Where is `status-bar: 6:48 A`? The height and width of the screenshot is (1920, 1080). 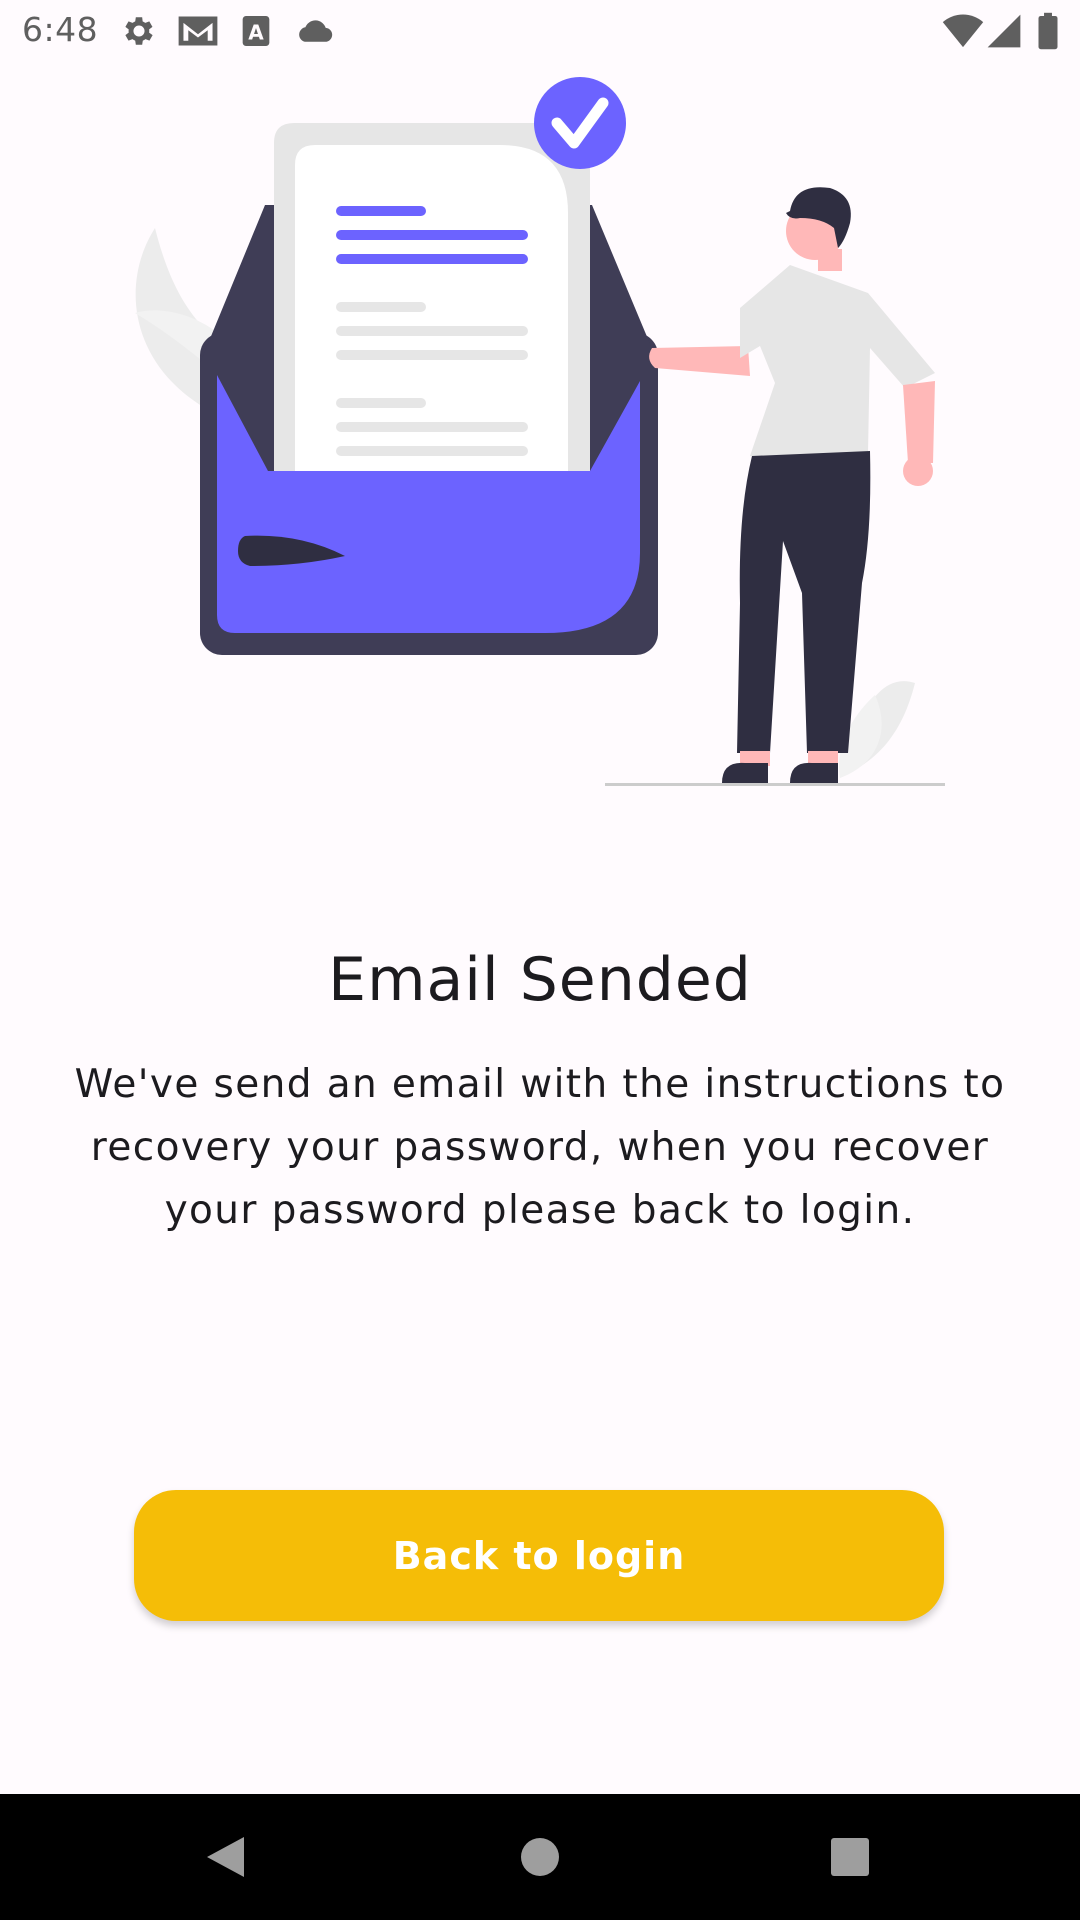
status-bar: 6:48 A is located at coordinates (540, 31).